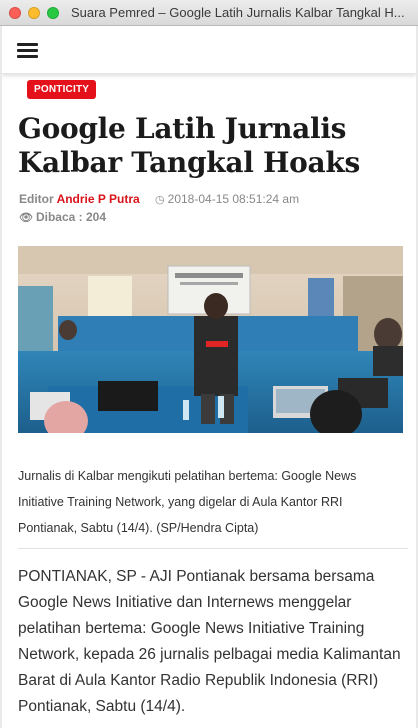 The width and height of the screenshot is (418, 728). I want to click on category-badge: PONTICITY, so click(62, 89).